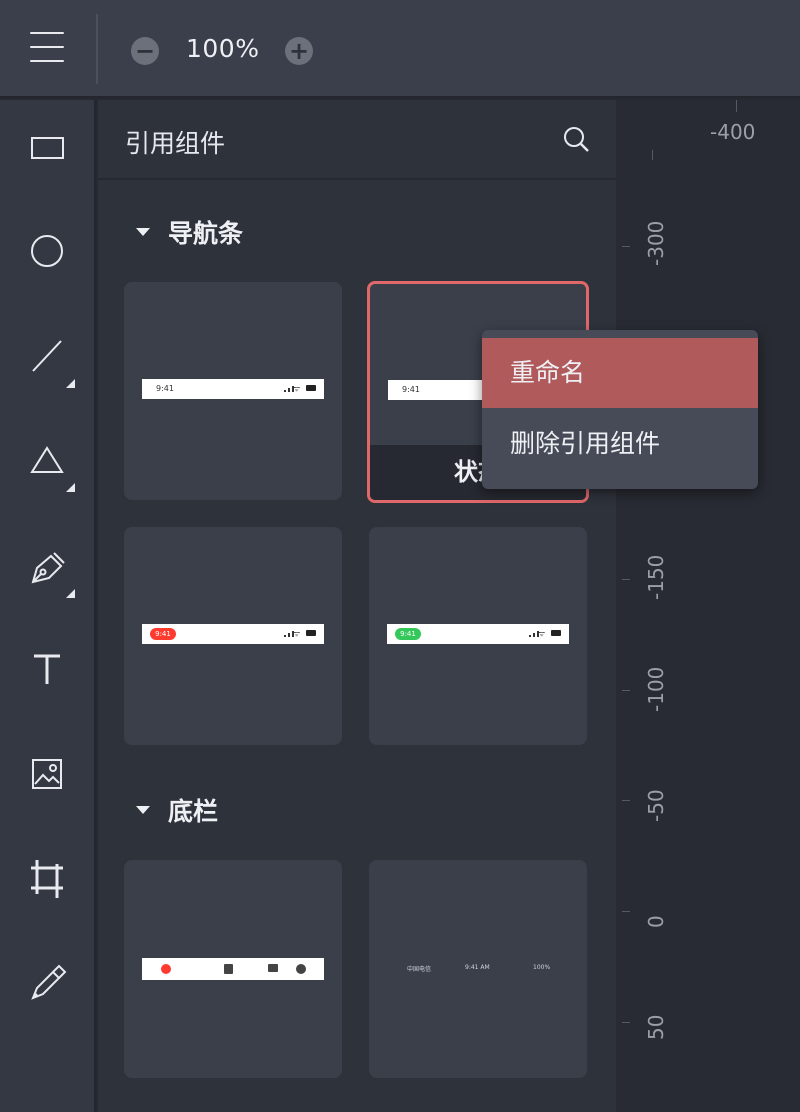  I want to click on section-navbar: 导航条, so click(189, 232).